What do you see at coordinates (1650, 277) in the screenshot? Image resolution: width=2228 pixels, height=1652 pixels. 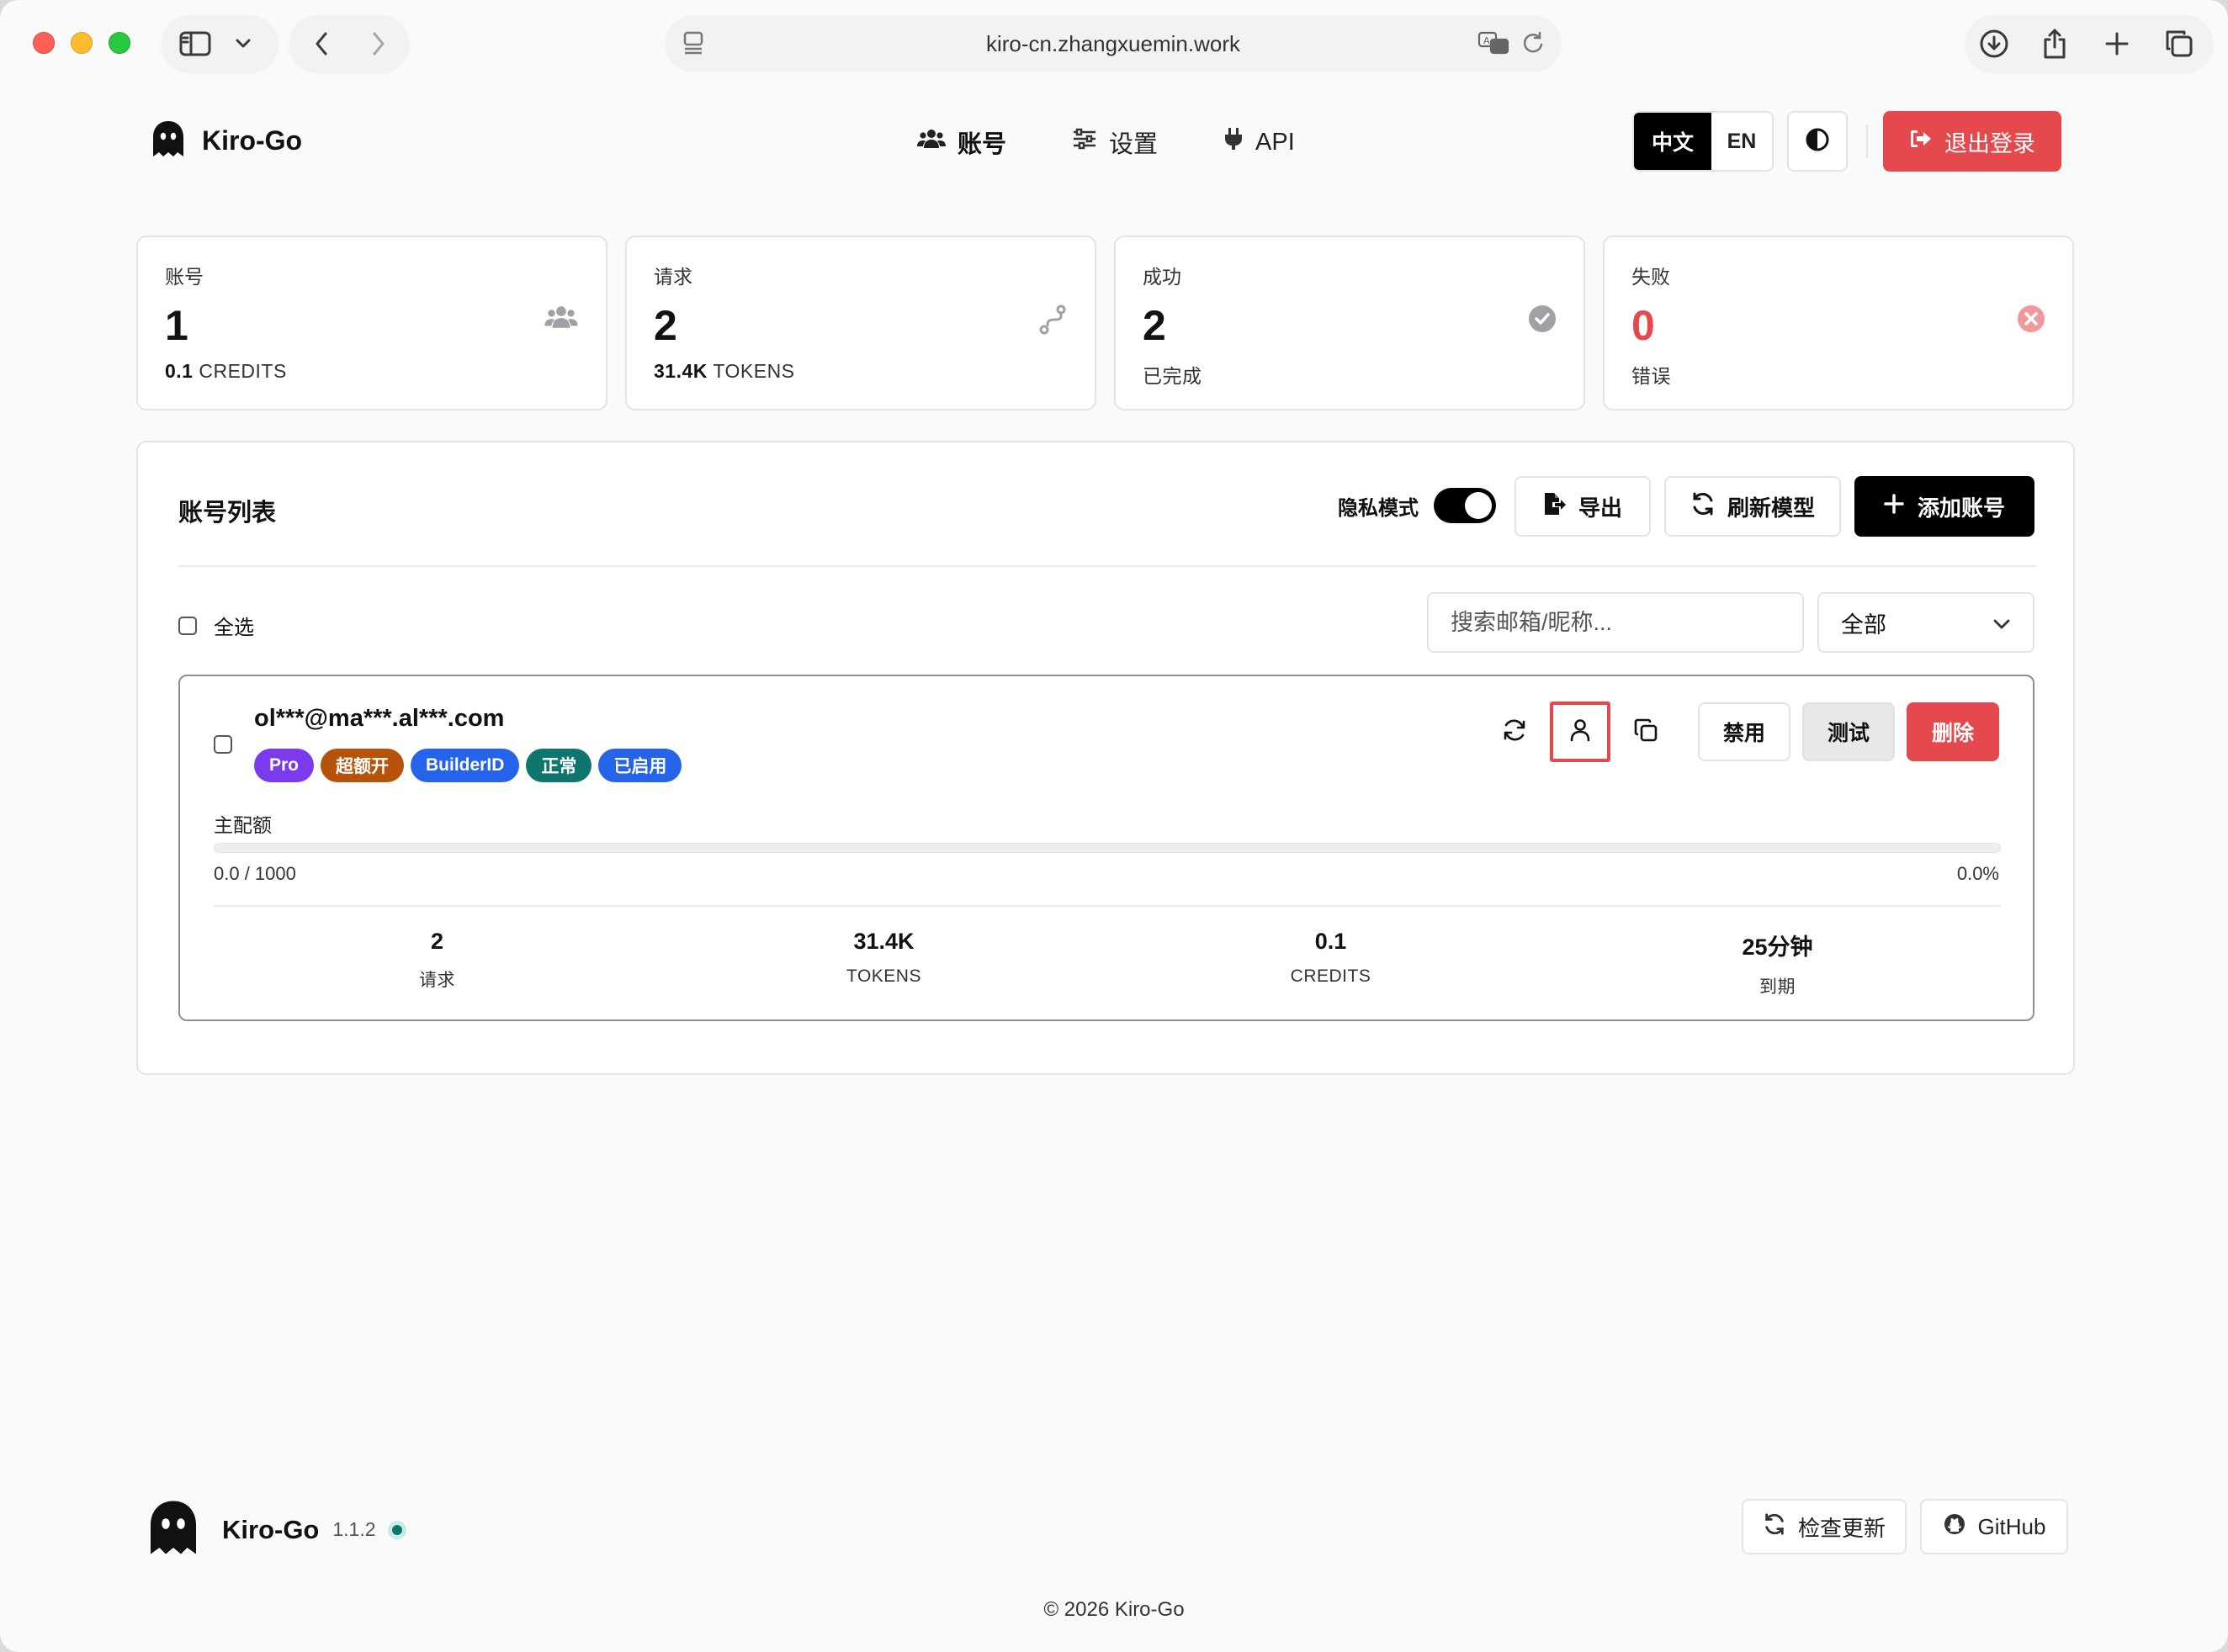 I see `stat-label: 失败` at bounding box center [1650, 277].